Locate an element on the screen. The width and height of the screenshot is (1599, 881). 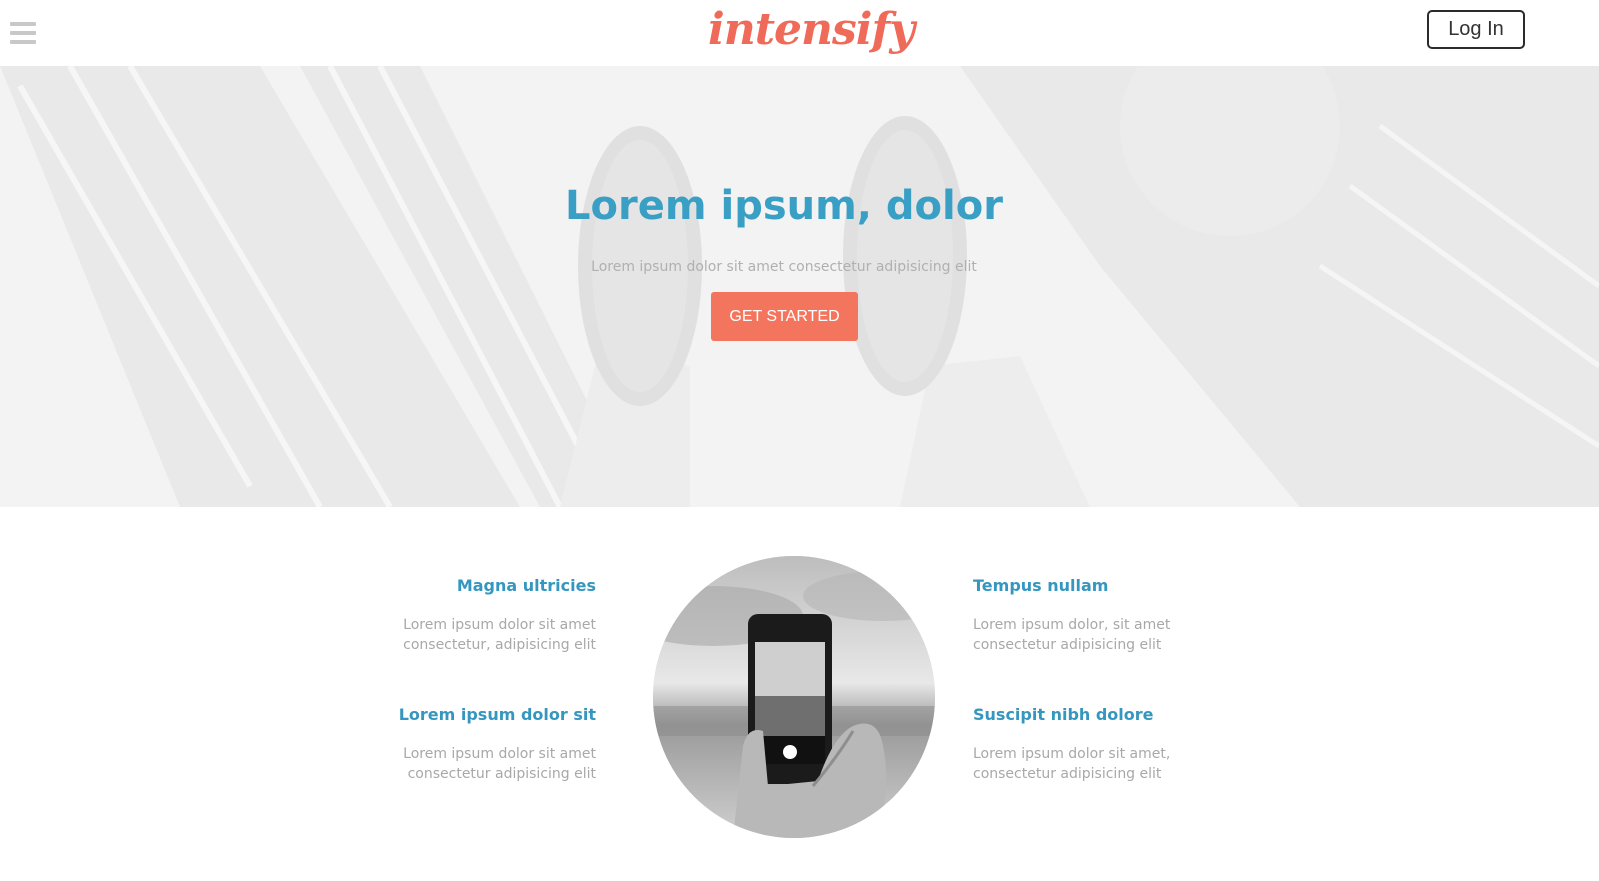
login-button: Log In is located at coordinates (1476, 29).